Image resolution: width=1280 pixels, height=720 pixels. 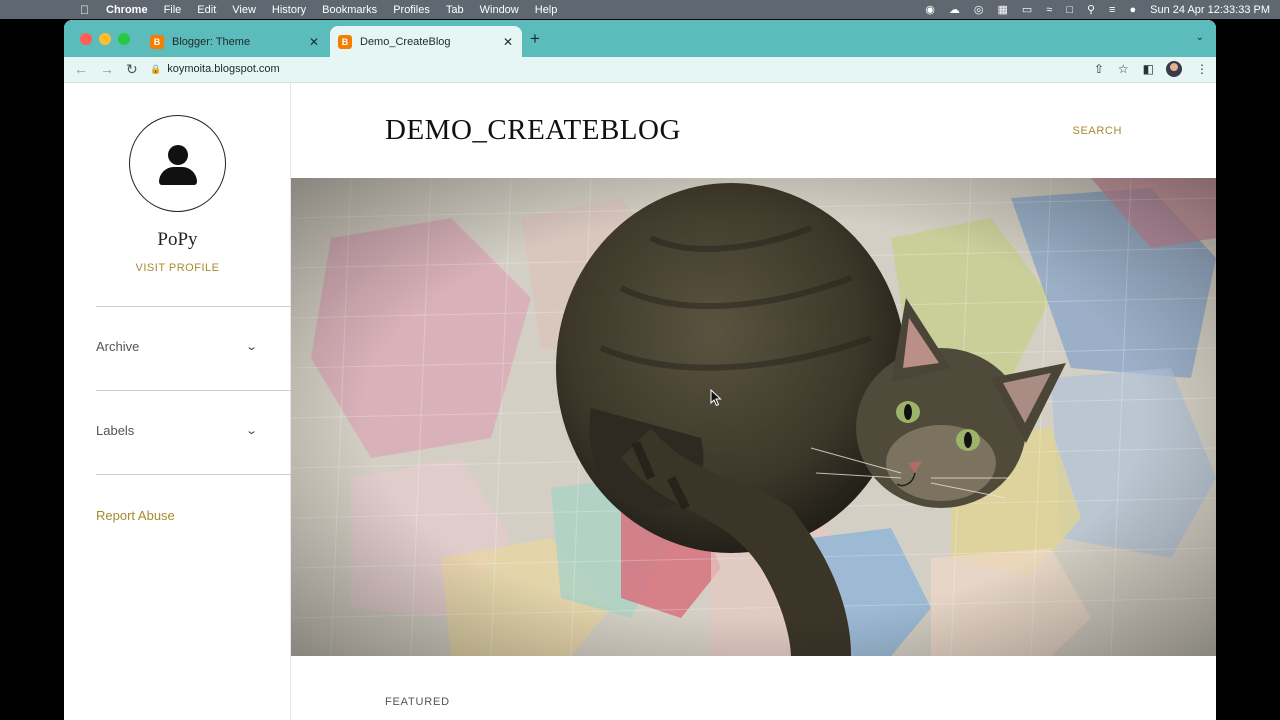 What do you see at coordinates (177, 239) in the screenshot?
I see `profile-name: PoPy` at bounding box center [177, 239].